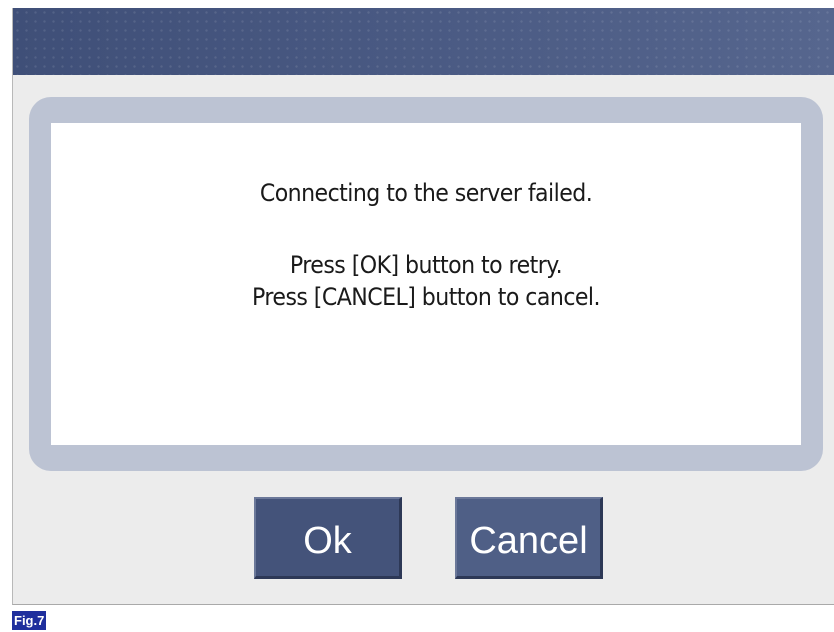  I want to click on cancel-instruction: Press [CANCEL] button to cancel., so click(426, 297).